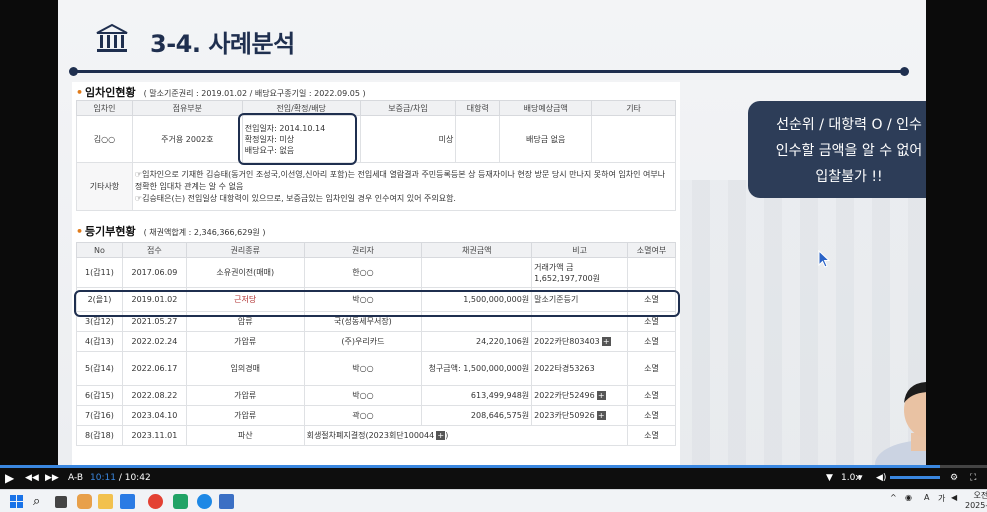  I want to click on forward-icon: ▶▶, so click(52, 478).